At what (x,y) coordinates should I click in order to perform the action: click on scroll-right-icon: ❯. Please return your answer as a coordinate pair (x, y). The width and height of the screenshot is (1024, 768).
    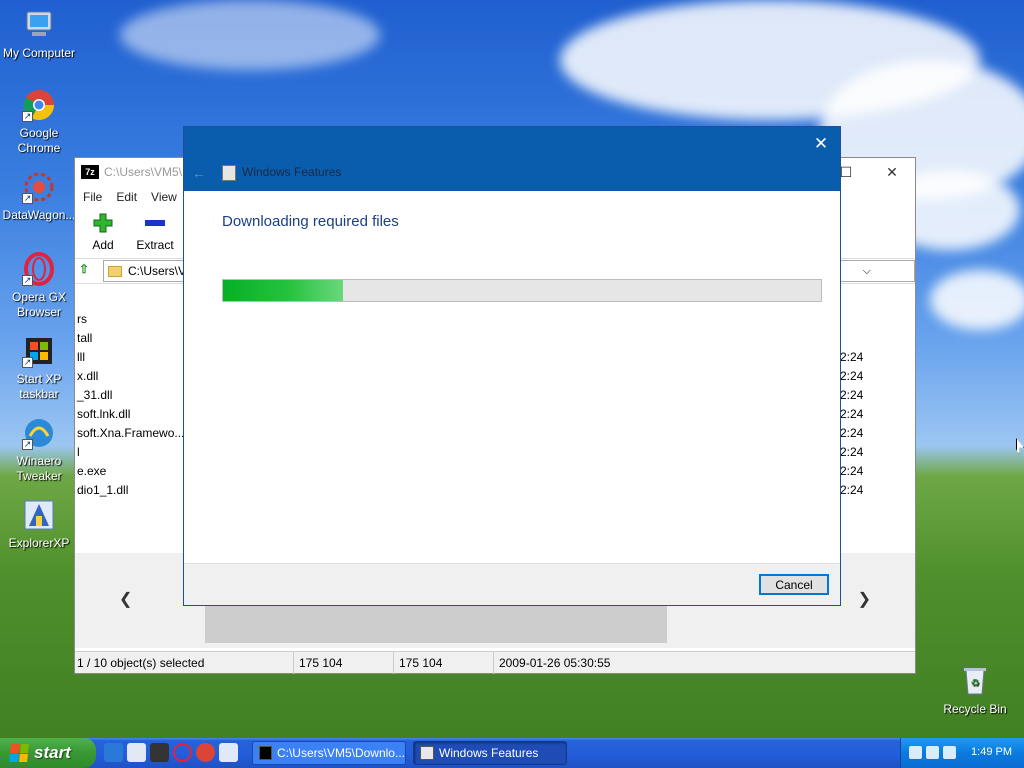
    Looking at the image, I should click on (864, 599).